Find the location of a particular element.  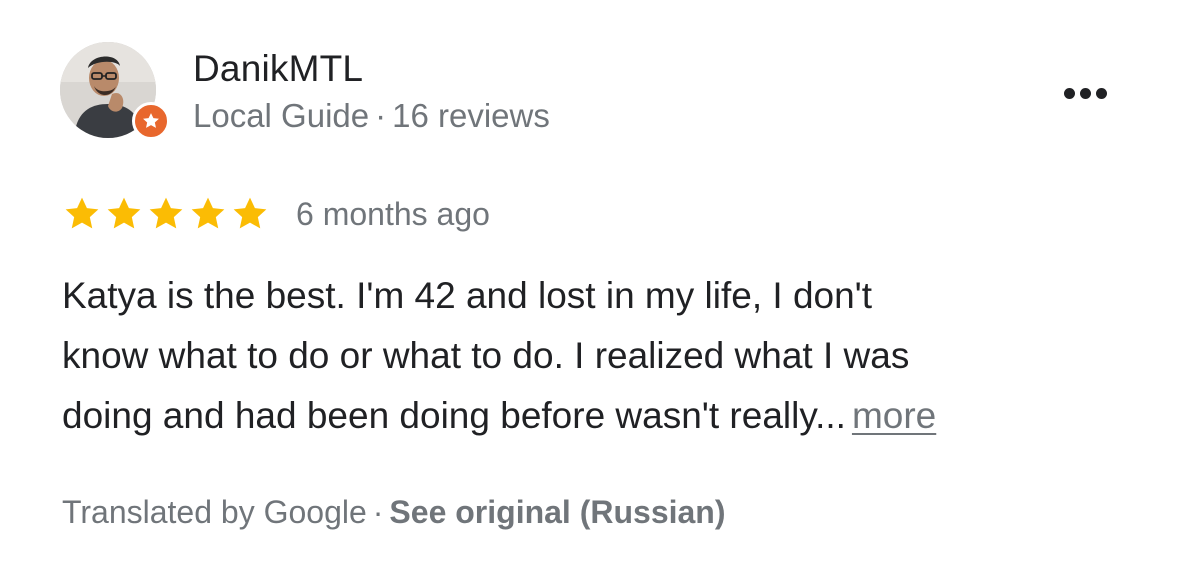

see-original-link: See original (Russian) is located at coordinates (557, 512).